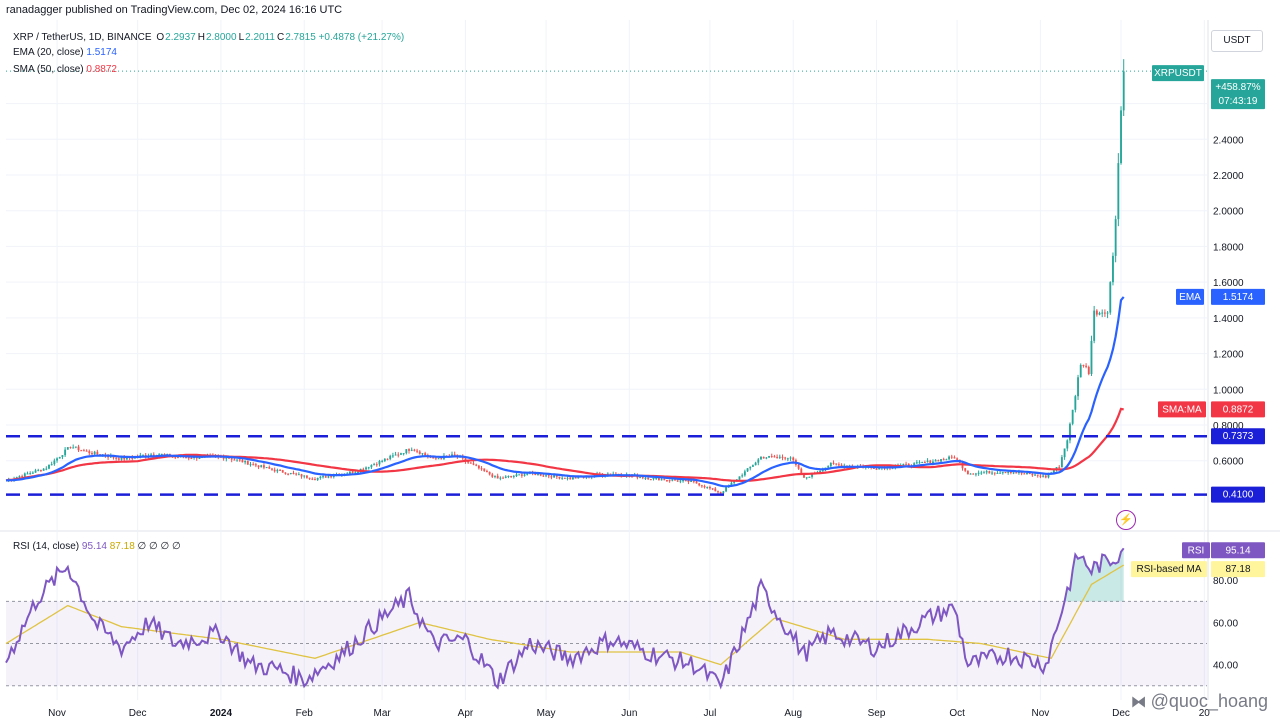  What do you see at coordinates (1228, 390) in the screenshot?
I see `price-tick-label: 1.0000` at bounding box center [1228, 390].